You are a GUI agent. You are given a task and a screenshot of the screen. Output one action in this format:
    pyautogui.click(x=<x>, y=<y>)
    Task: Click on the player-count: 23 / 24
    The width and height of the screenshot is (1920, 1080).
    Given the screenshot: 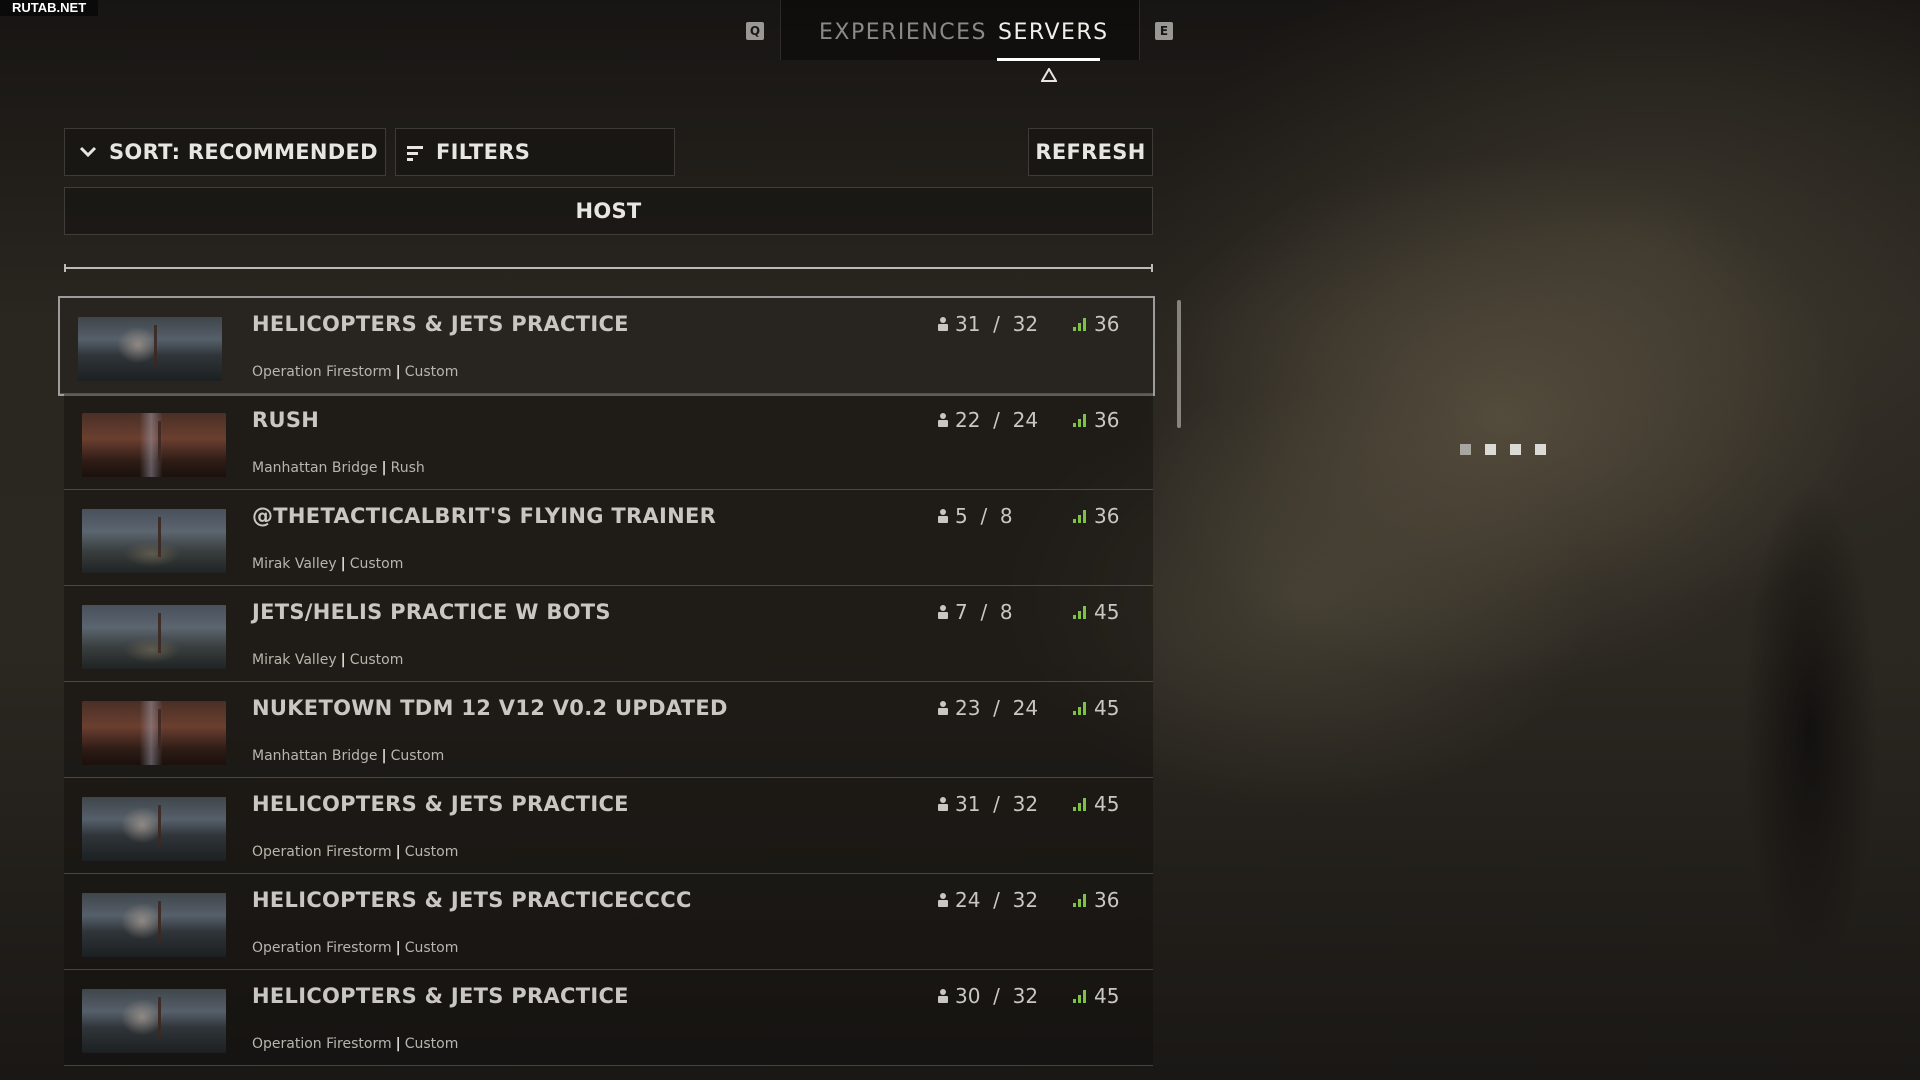 What is the action you would take?
    pyautogui.click(x=987, y=708)
    